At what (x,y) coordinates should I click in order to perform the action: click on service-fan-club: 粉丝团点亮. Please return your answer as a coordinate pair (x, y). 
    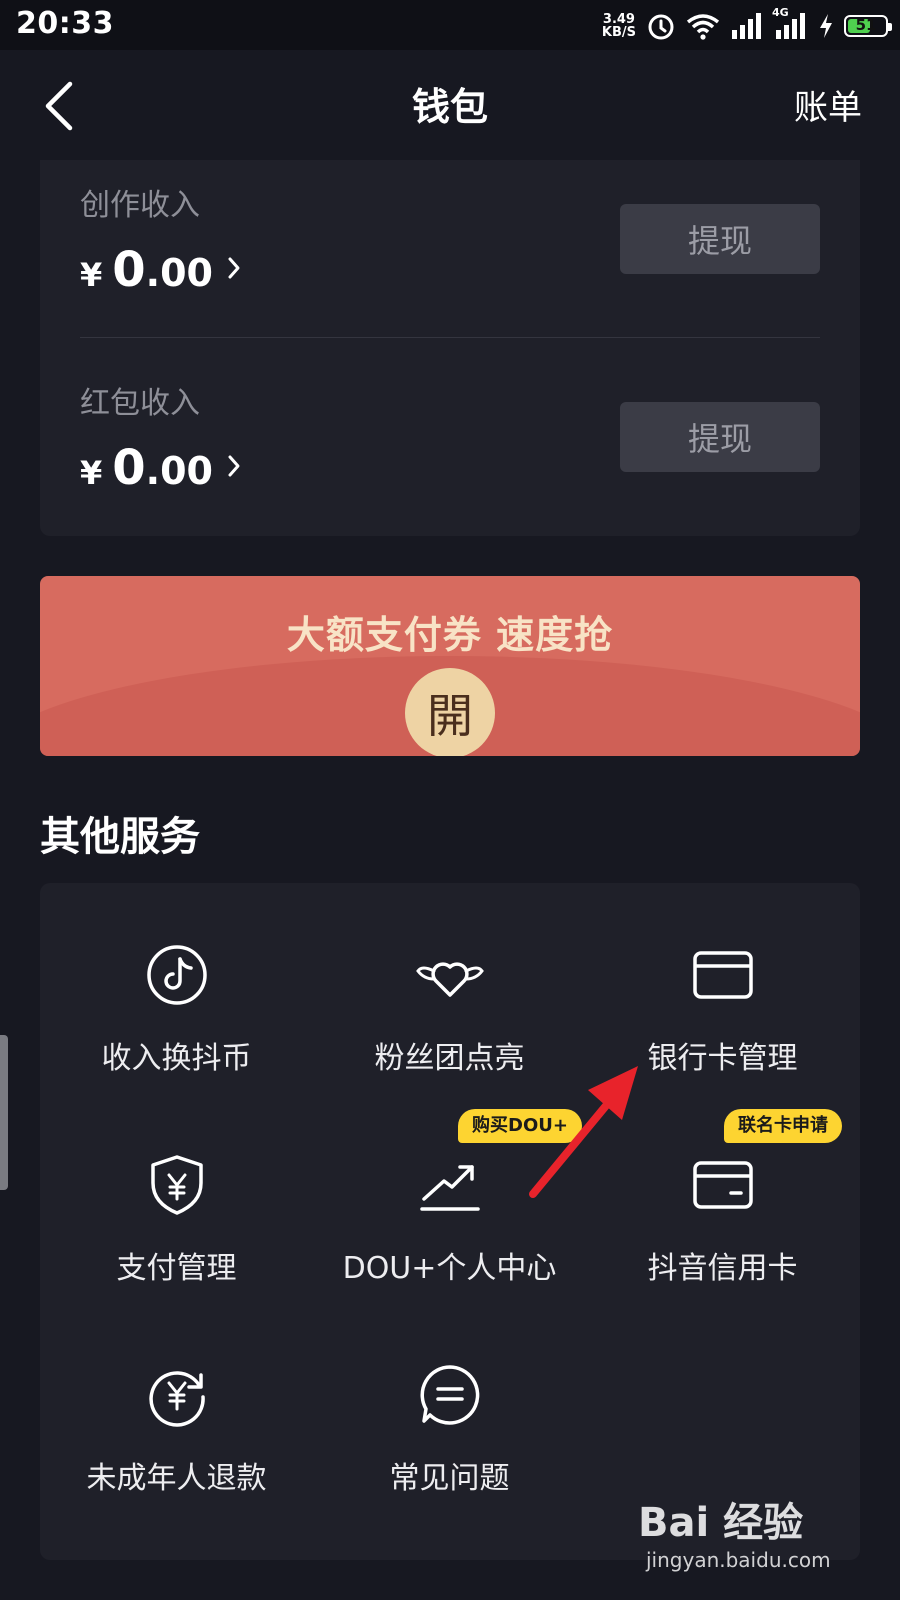
    Looking at the image, I should click on (449, 979).